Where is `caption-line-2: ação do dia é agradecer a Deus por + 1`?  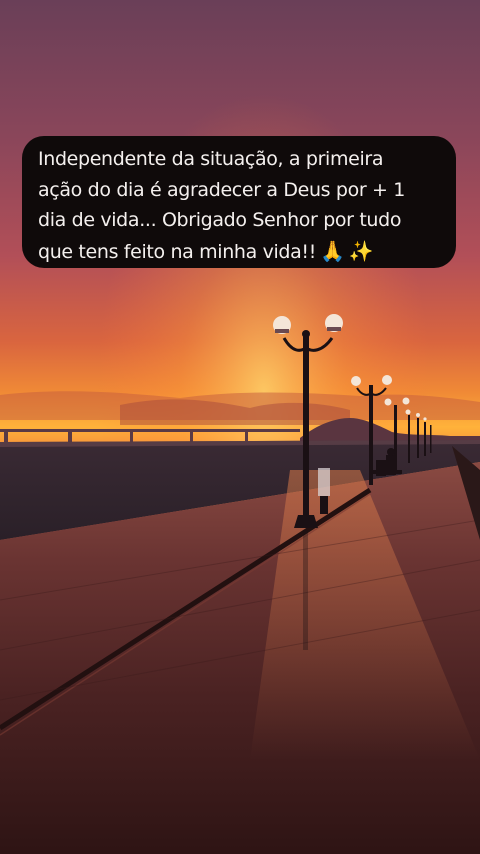
caption-line-2: ação do dia é agradecer a Deus por + 1 is located at coordinates (222, 189).